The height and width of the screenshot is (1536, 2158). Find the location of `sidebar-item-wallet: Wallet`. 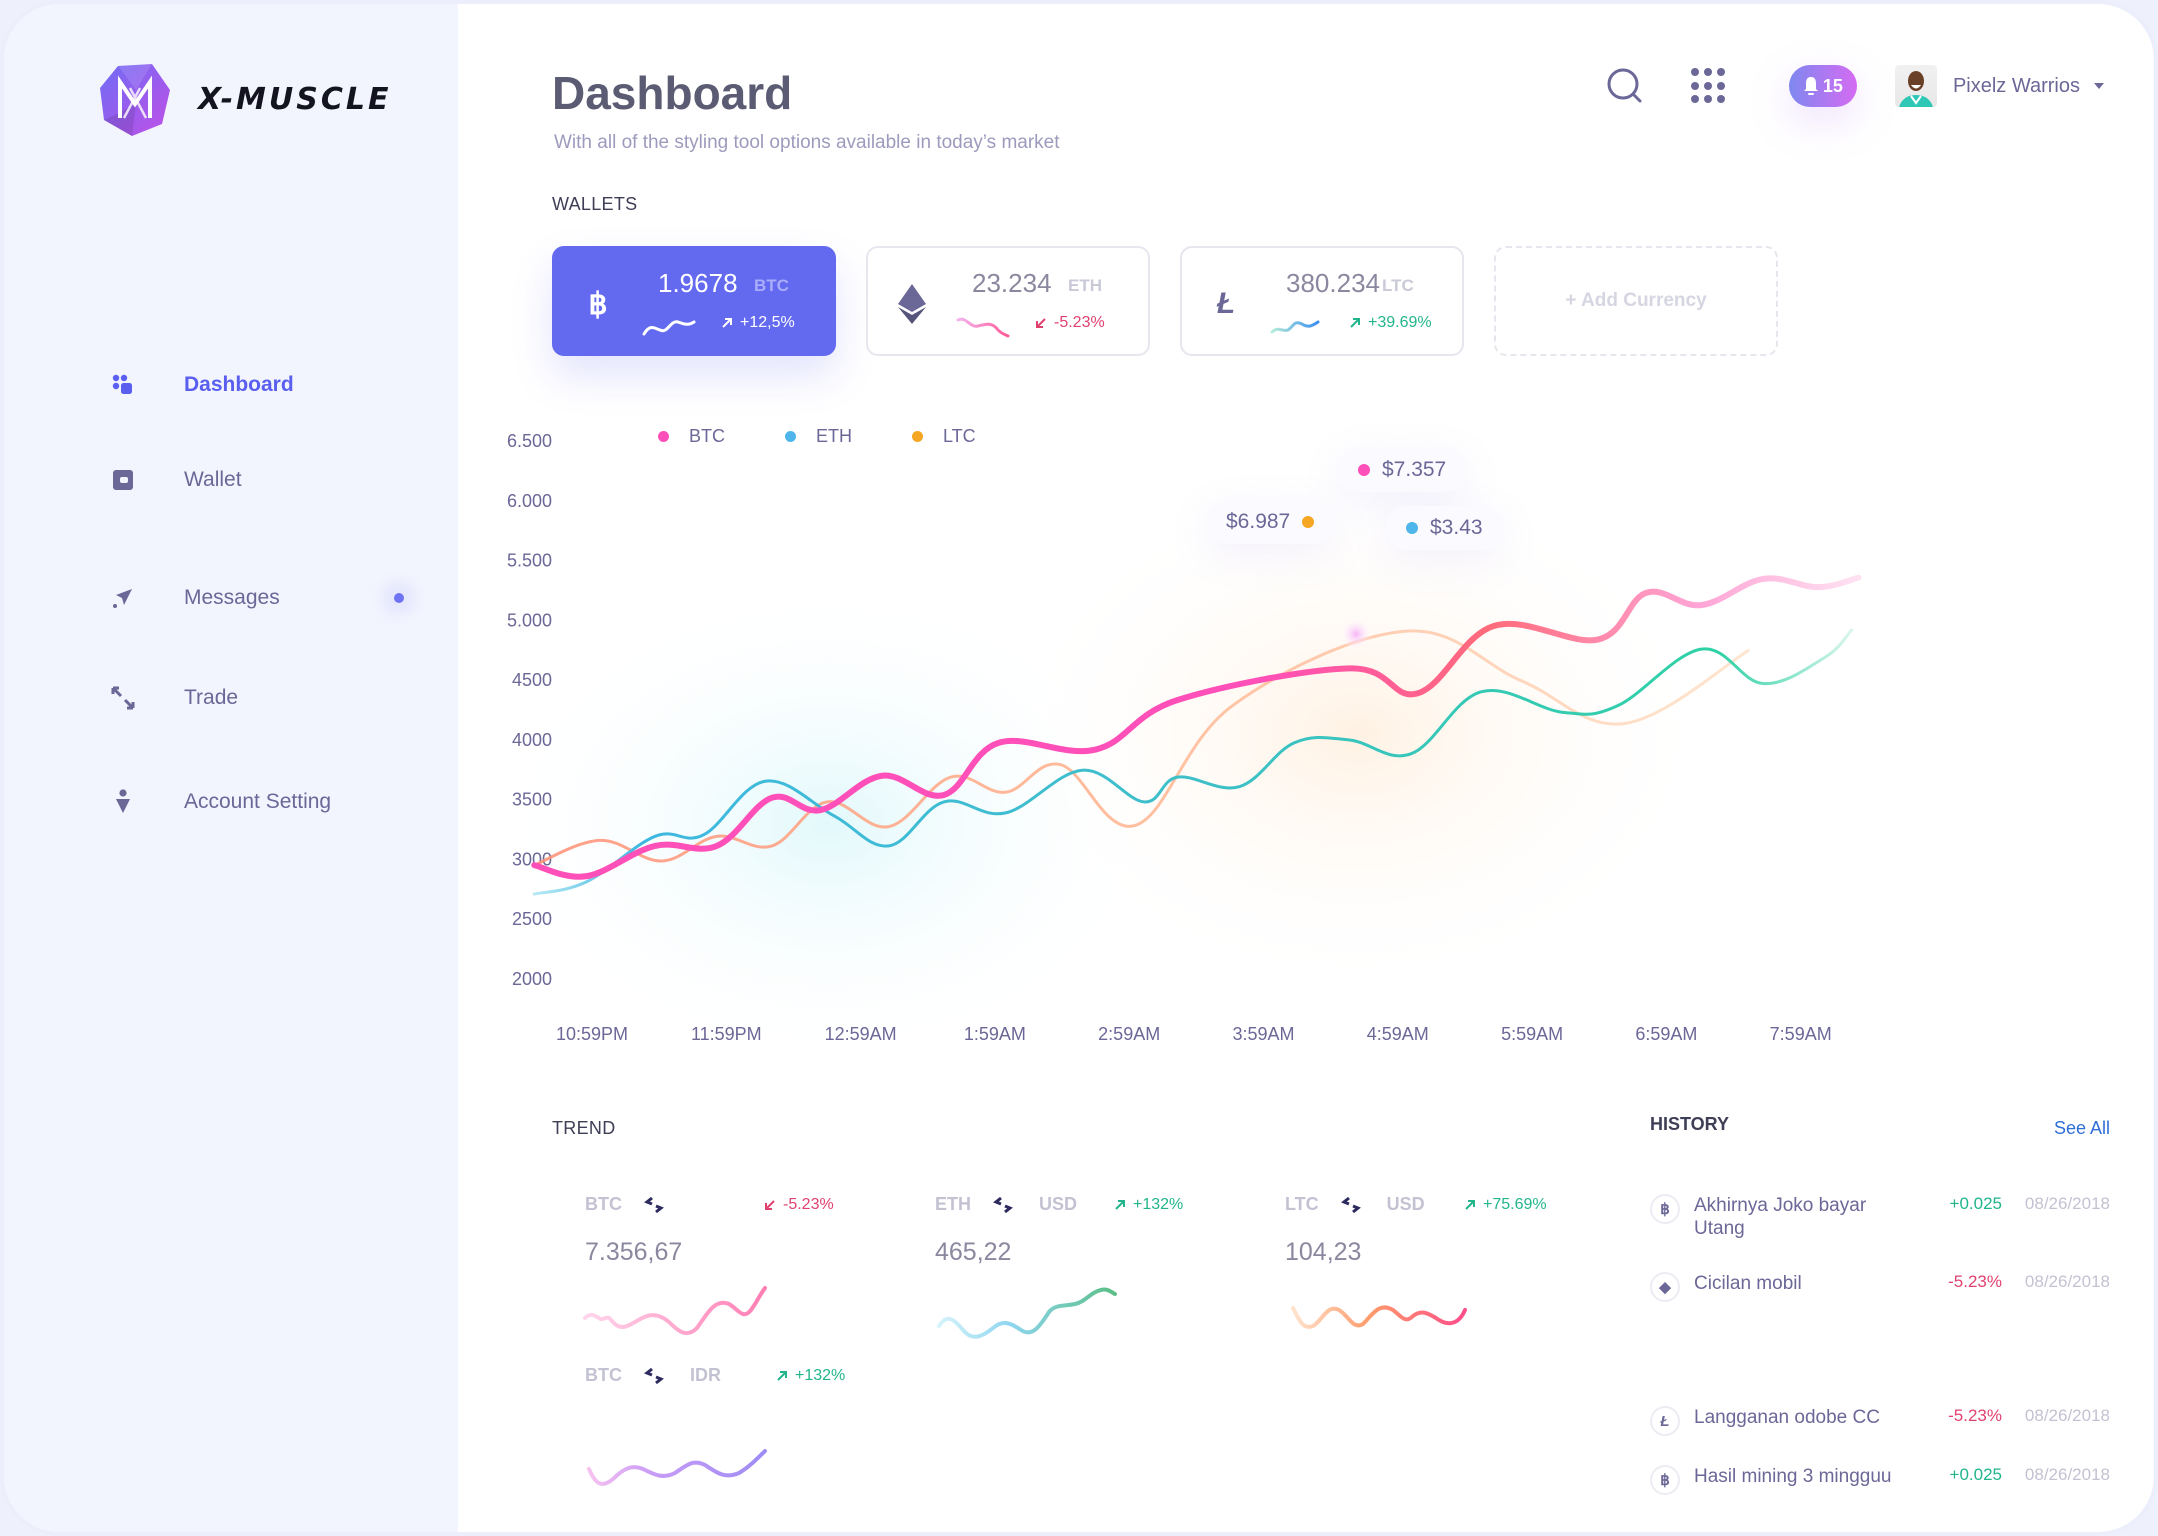

sidebar-item-wallet: Wallet is located at coordinates (258, 480).